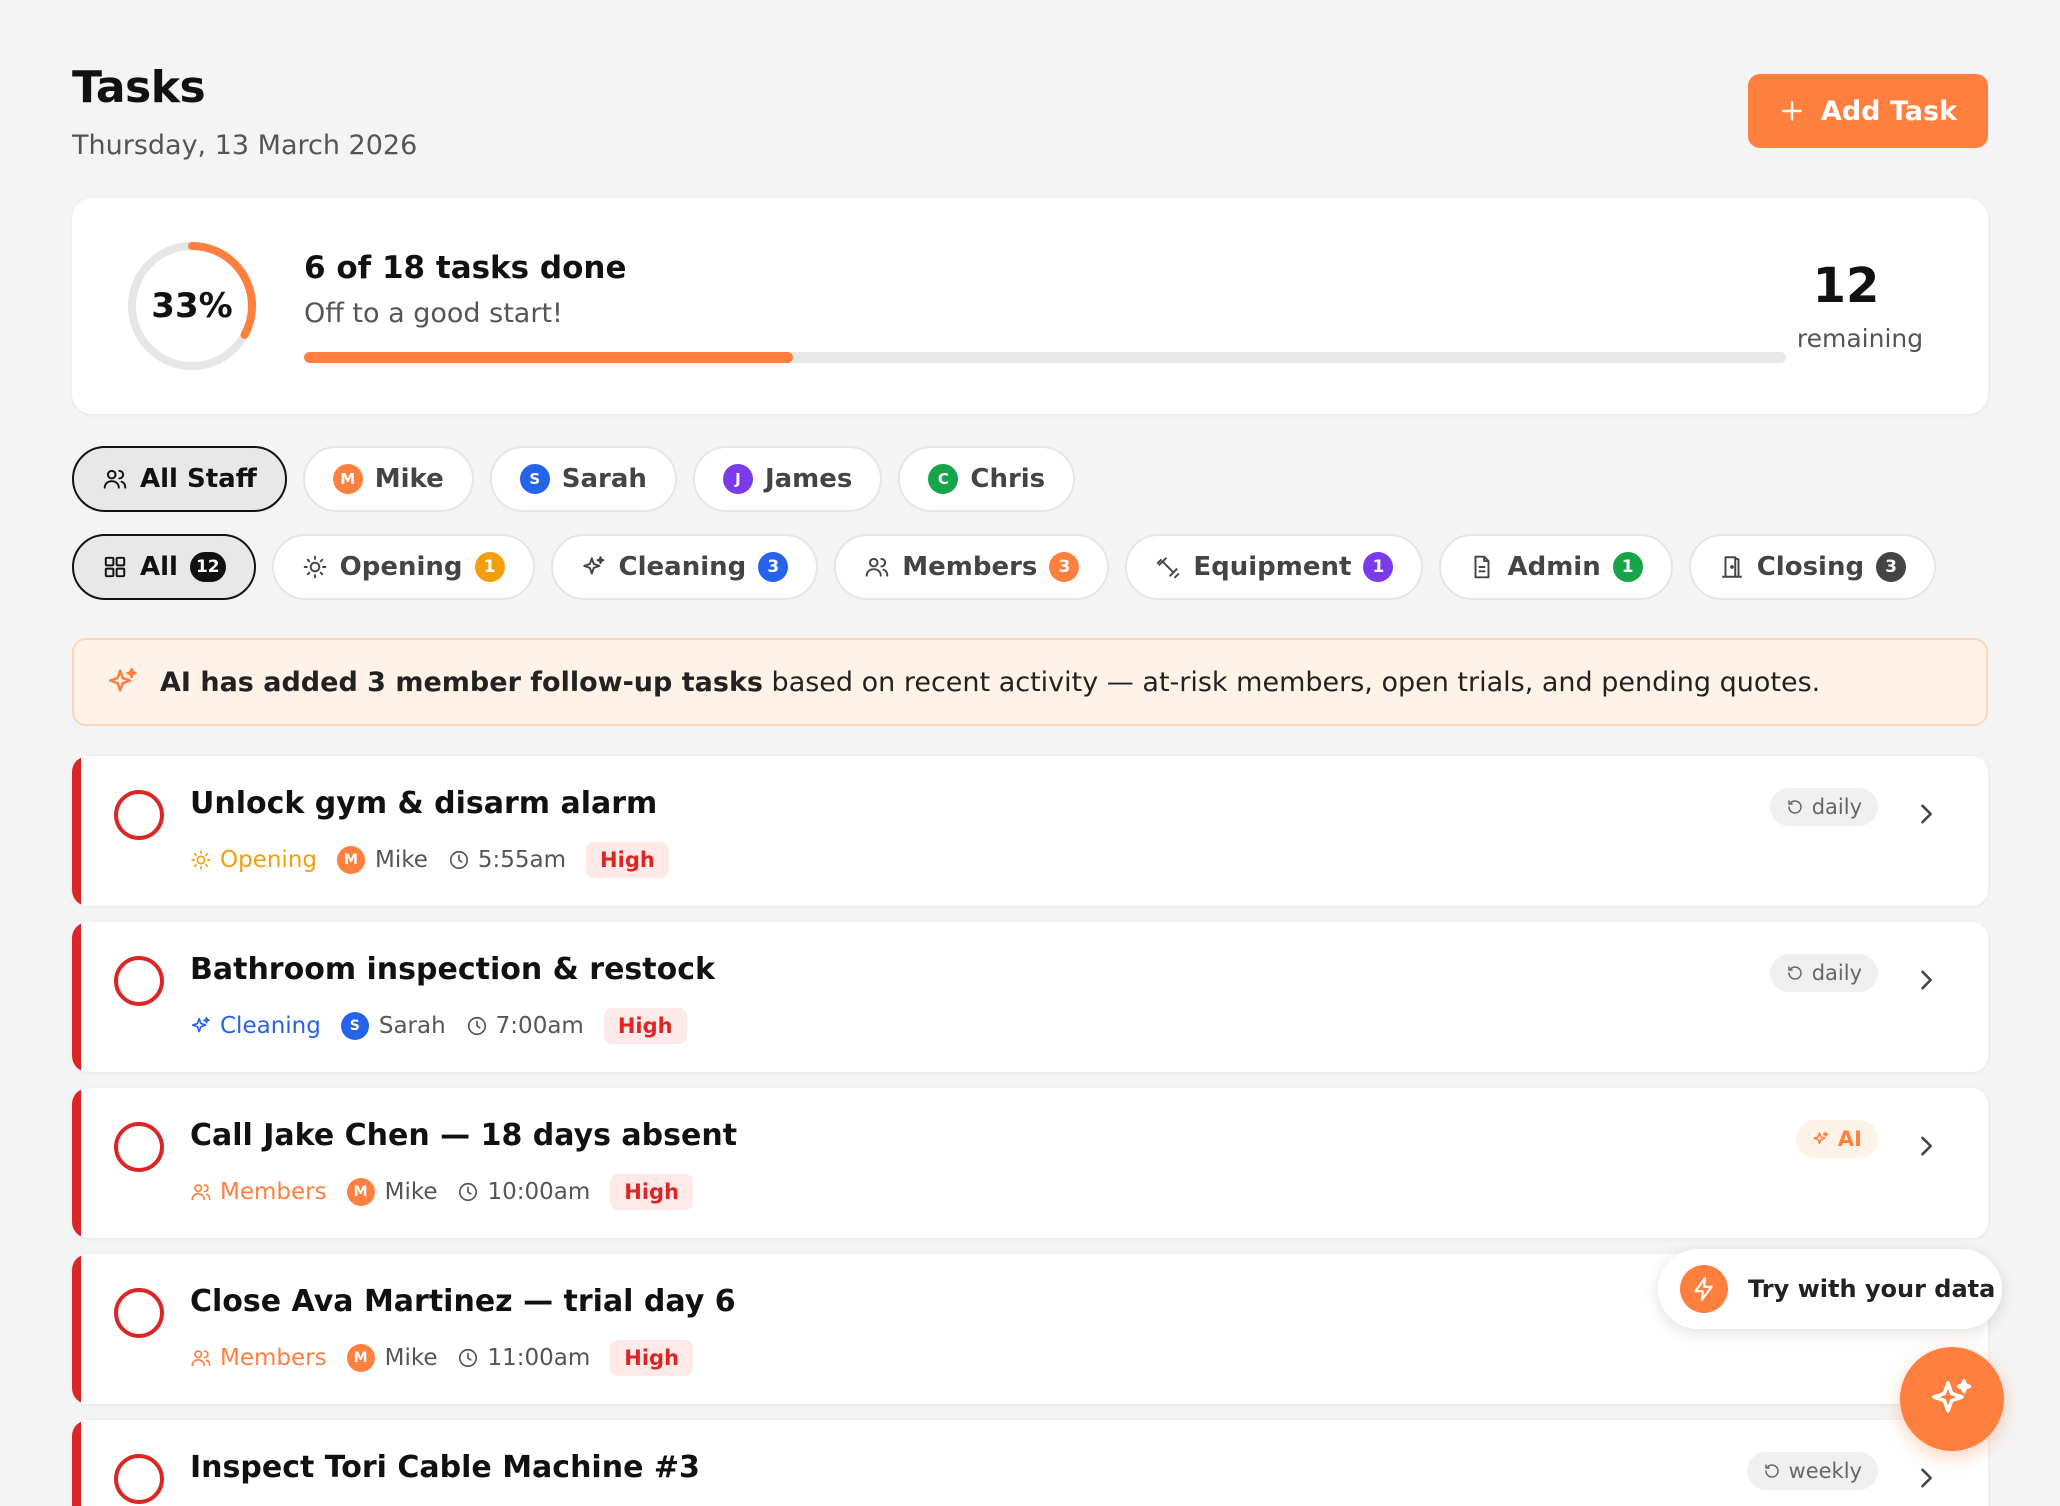  I want to click on recurrence-label: daily, so click(1836, 807).